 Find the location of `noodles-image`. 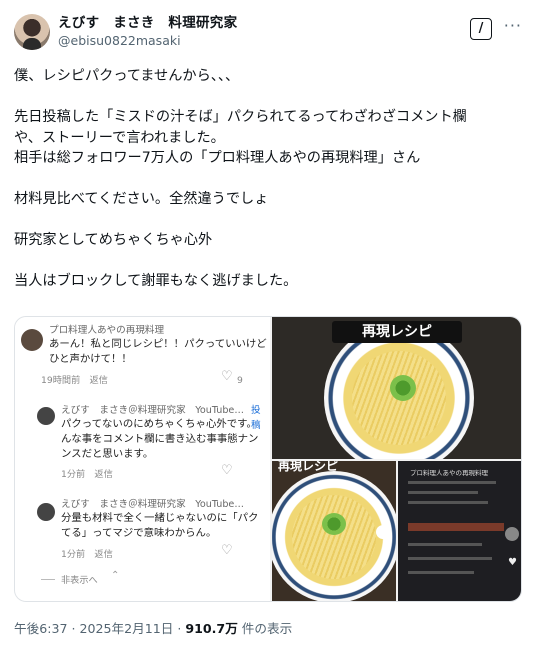

noodles-image is located at coordinates (334, 537).